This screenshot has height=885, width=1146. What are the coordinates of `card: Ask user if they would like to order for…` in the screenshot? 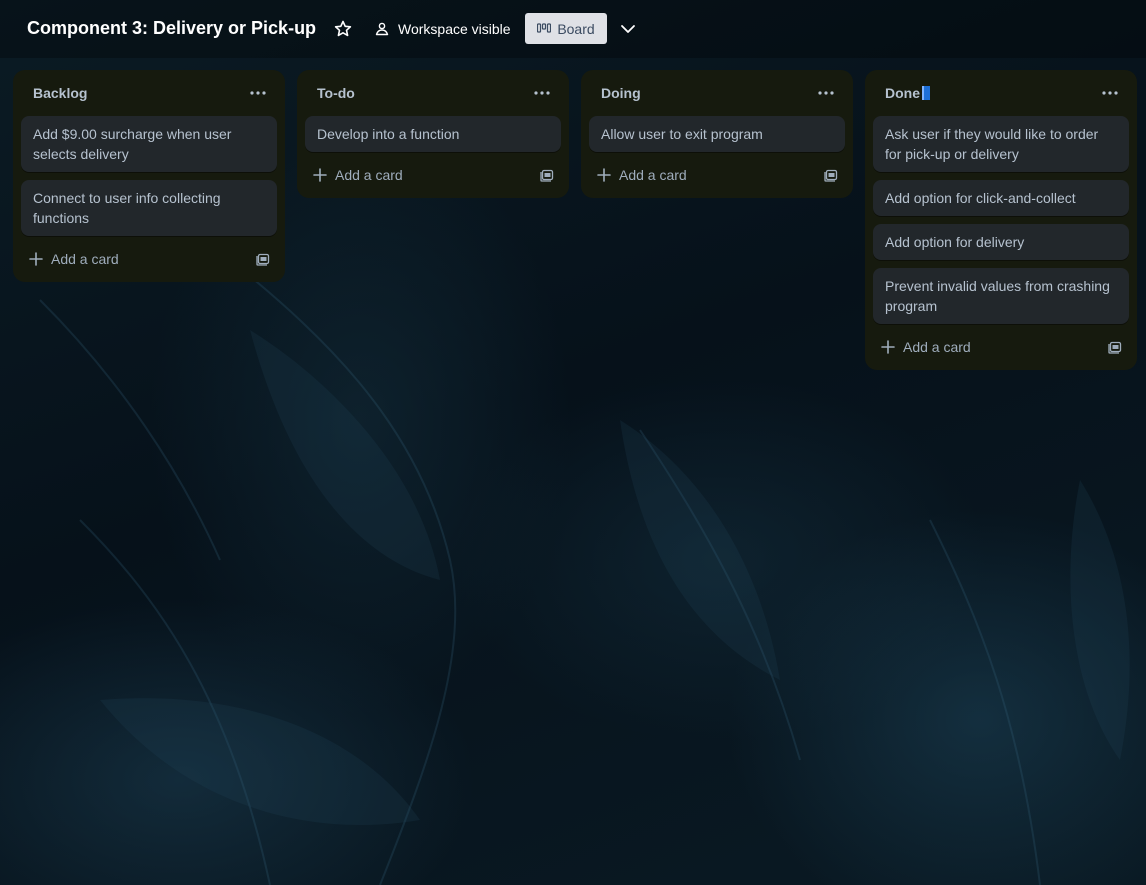 It's located at (1001, 144).